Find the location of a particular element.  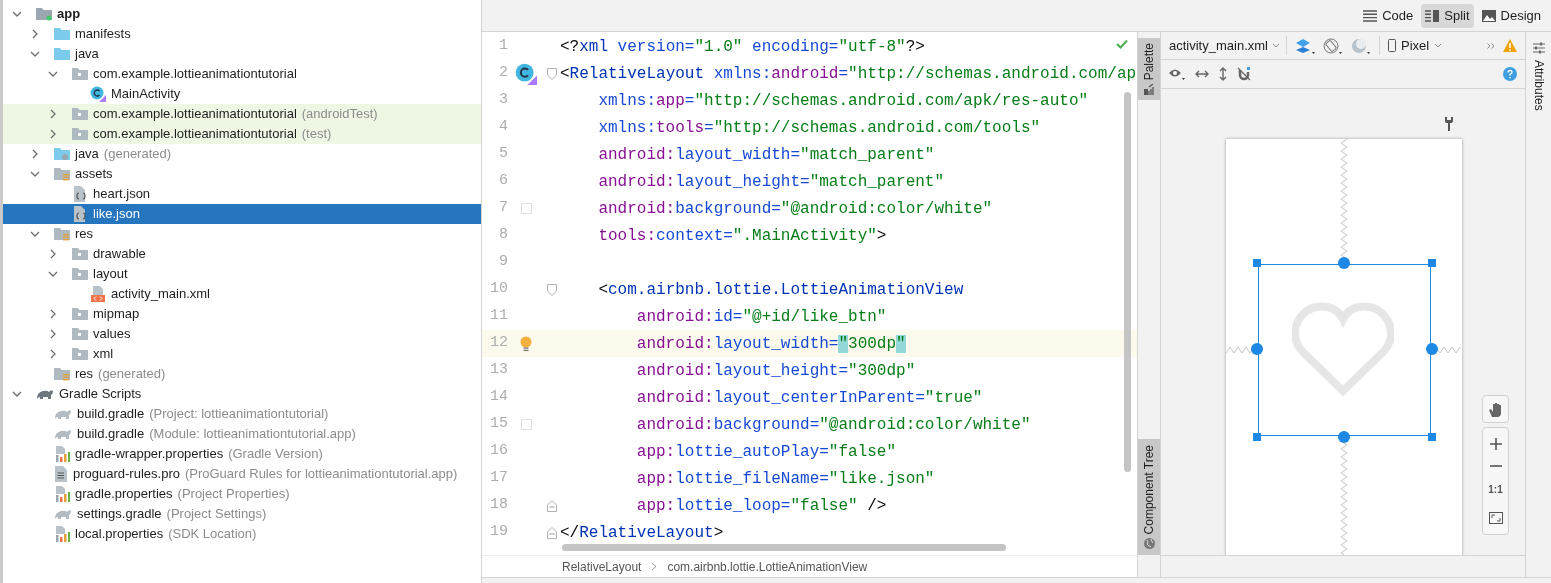

eye-icon is located at coordinates (1177, 74).